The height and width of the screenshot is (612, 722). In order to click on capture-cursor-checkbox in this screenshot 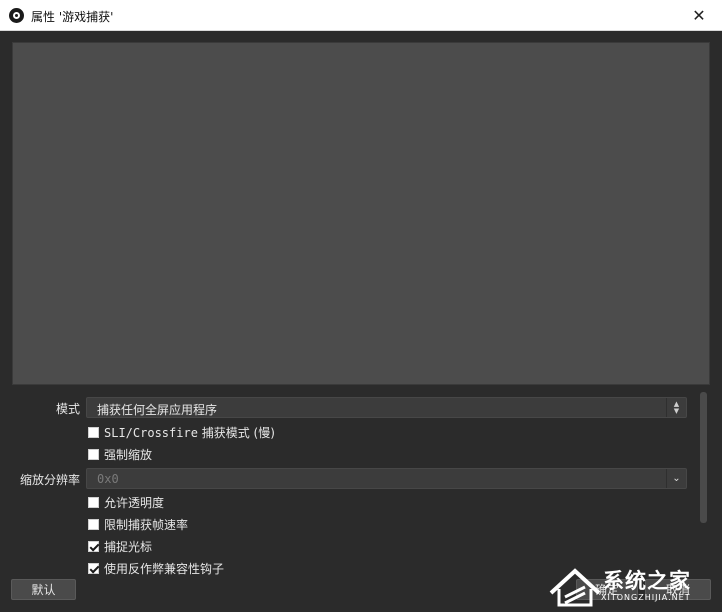, I will do `click(93, 546)`.